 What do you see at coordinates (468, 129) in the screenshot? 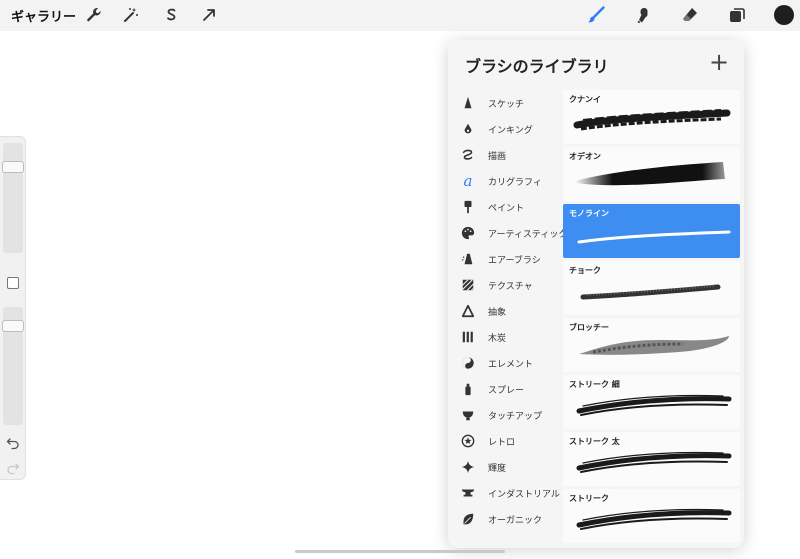
I see `ink-drop-icon` at bounding box center [468, 129].